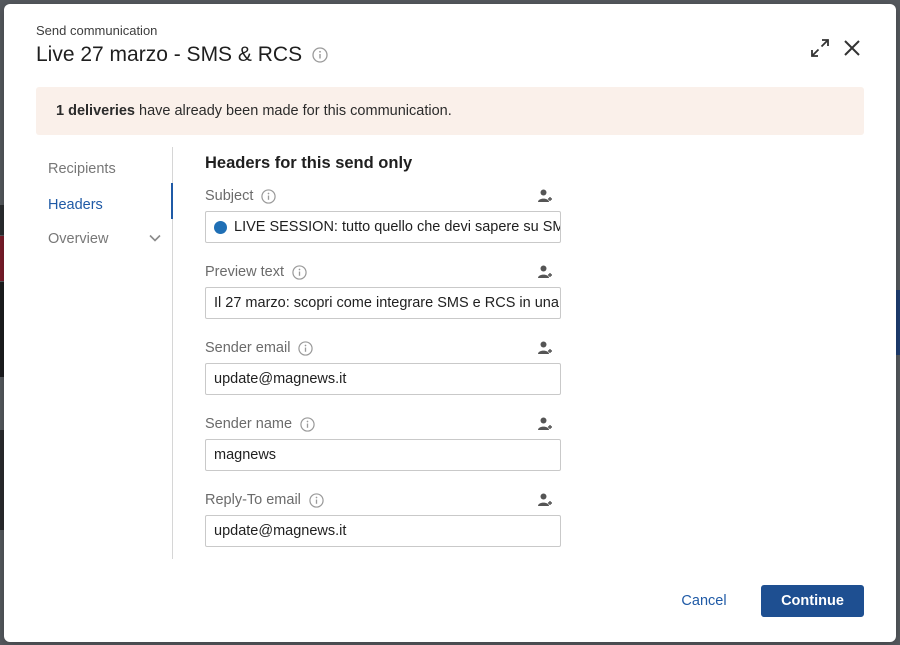 The image size is (900, 645). I want to click on dialog-eyebrow: Send communication, so click(97, 30).